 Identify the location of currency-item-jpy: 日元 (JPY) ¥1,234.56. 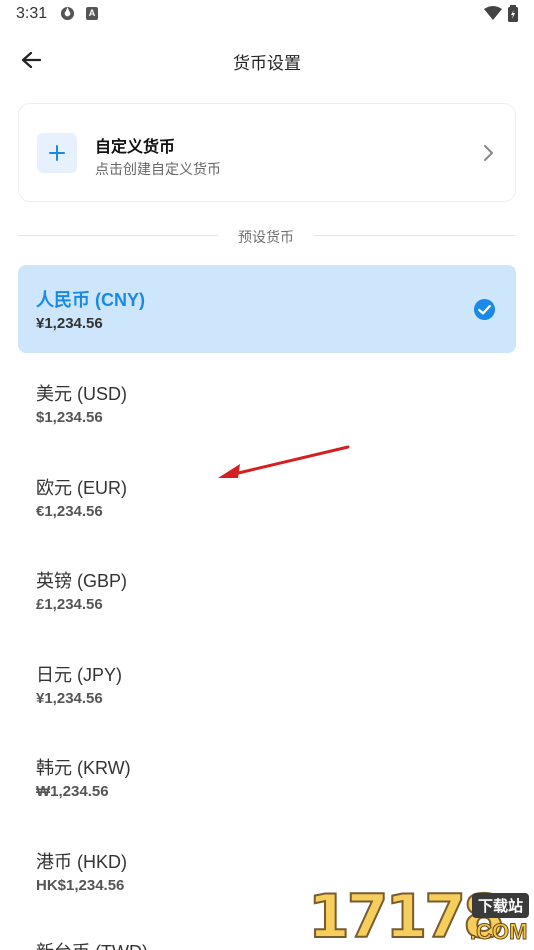
(267, 684).